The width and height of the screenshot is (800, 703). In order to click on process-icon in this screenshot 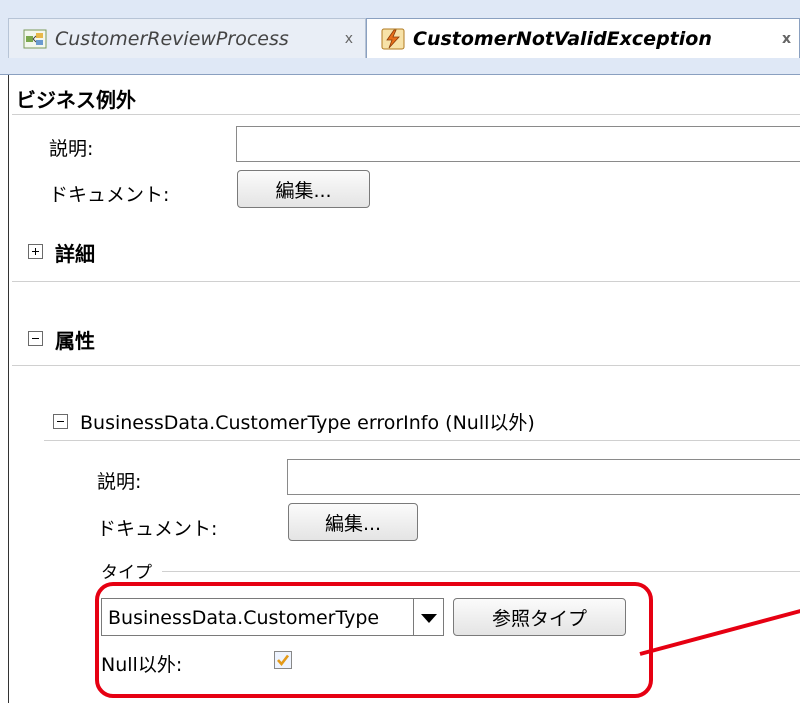, I will do `click(35, 38)`.